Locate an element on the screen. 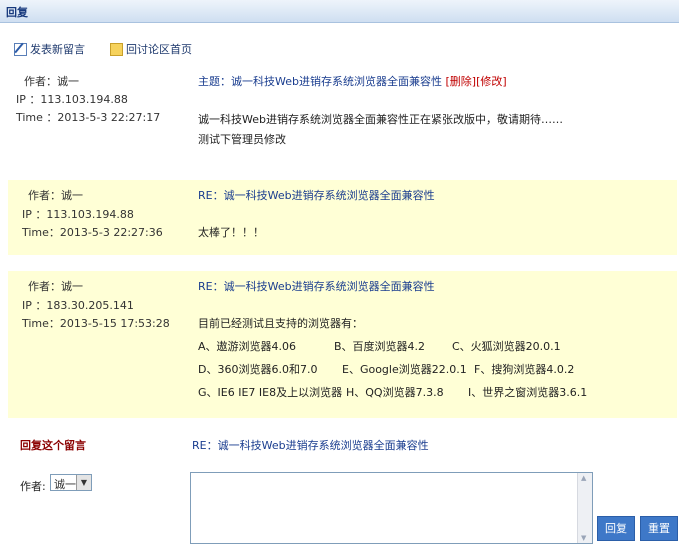 This screenshot has width=679, height=547. author-label: 作者: is located at coordinates (33, 486).